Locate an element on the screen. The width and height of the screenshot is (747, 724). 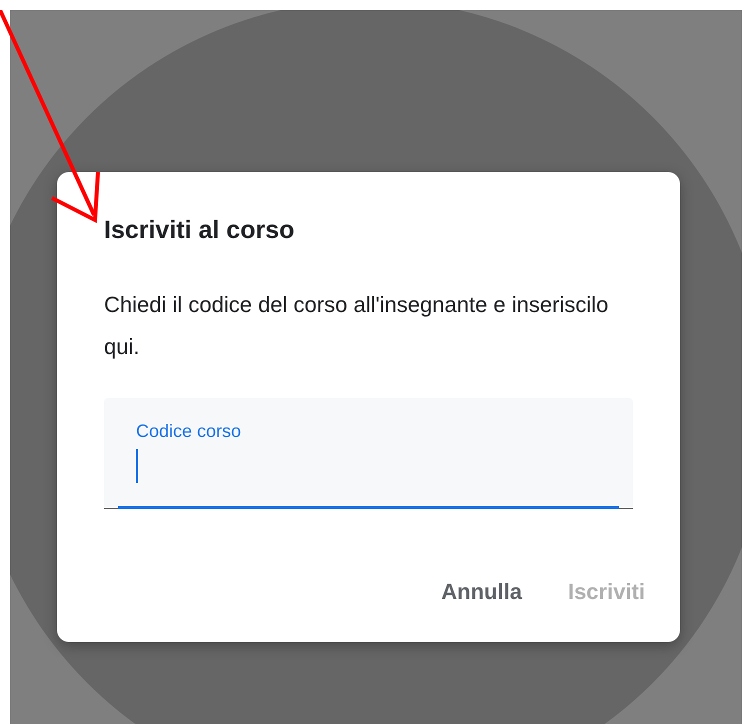
dialog-message: Chiedi il codice del corso all'insegnante e inseriscilo qui. is located at coordinates (357, 326).